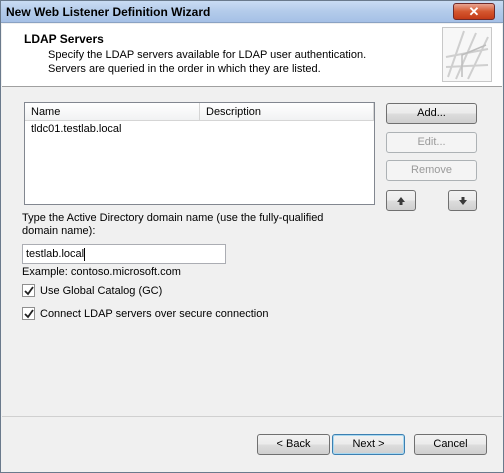 The image size is (504, 473). What do you see at coordinates (112, 111) in the screenshot?
I see `column-header-name: Name` at bounding box center [112, 111].